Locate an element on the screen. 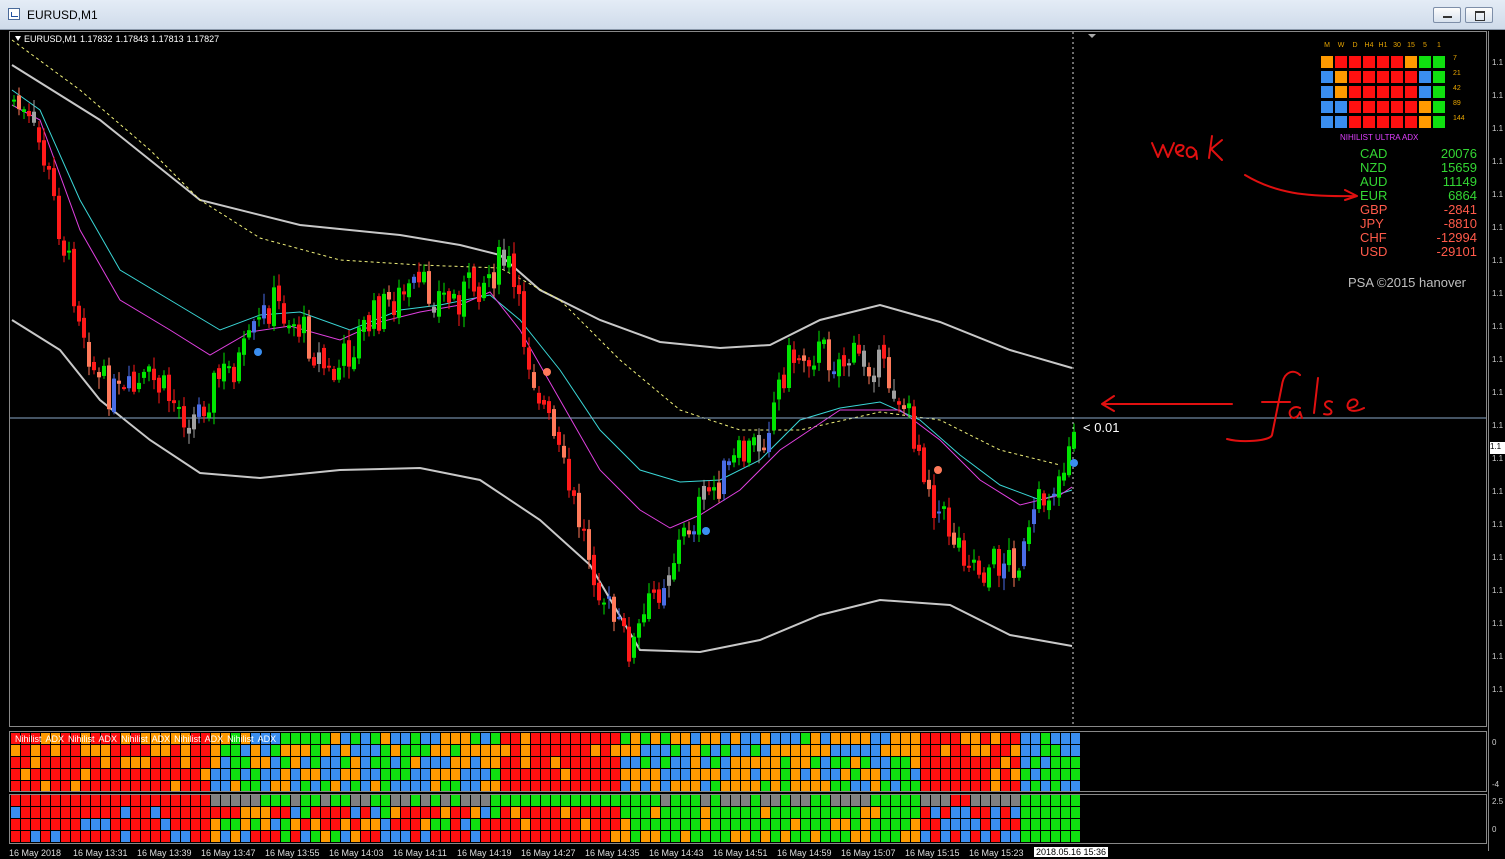 The image size is (1505, 859). time-tick: 16 May 14:43 is located at coordinates (676, 853).